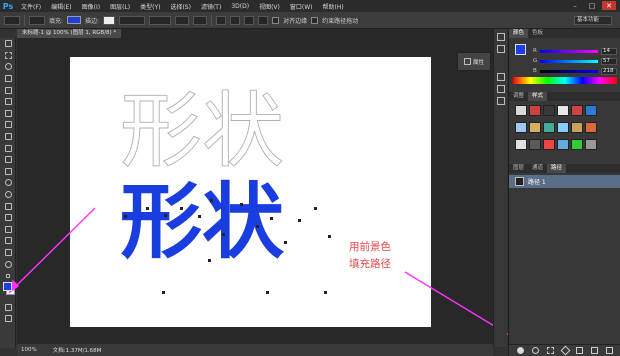 The image size is (620, 356). Describe the element at coordinates (595, 350) in the screenshot. I see `new-path-icon` at that location.